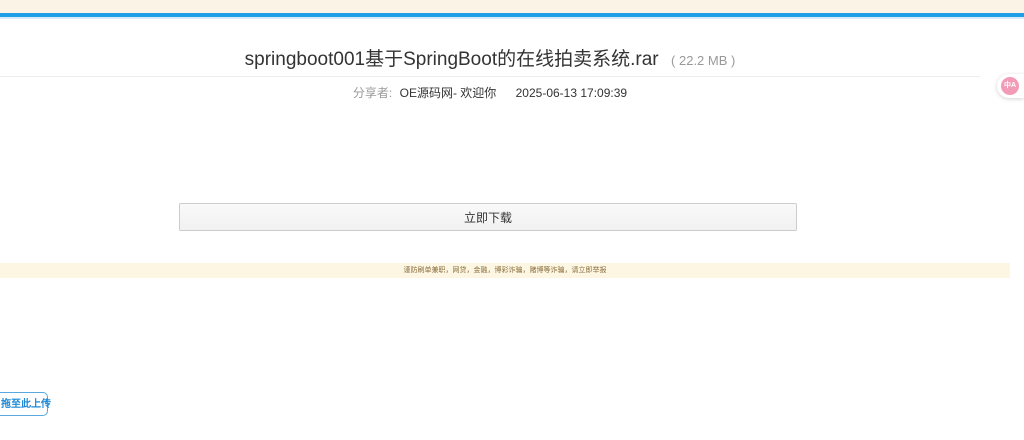 The image size is (1024, 440). I want to click on sharer-label: 分享者:, so click(372, 93).